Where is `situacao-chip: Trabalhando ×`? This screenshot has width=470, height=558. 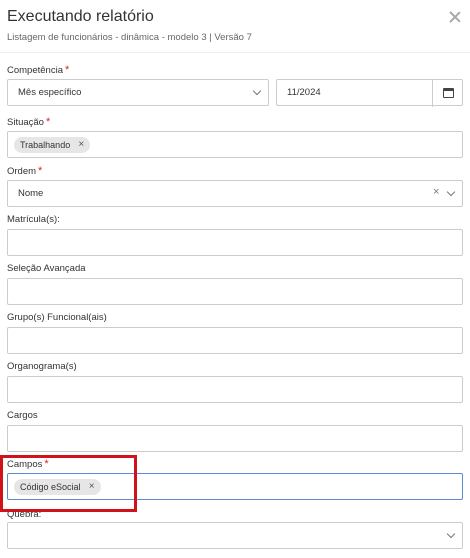 situacao-chip: Trabalhando × is located at coordinates (52, 145).